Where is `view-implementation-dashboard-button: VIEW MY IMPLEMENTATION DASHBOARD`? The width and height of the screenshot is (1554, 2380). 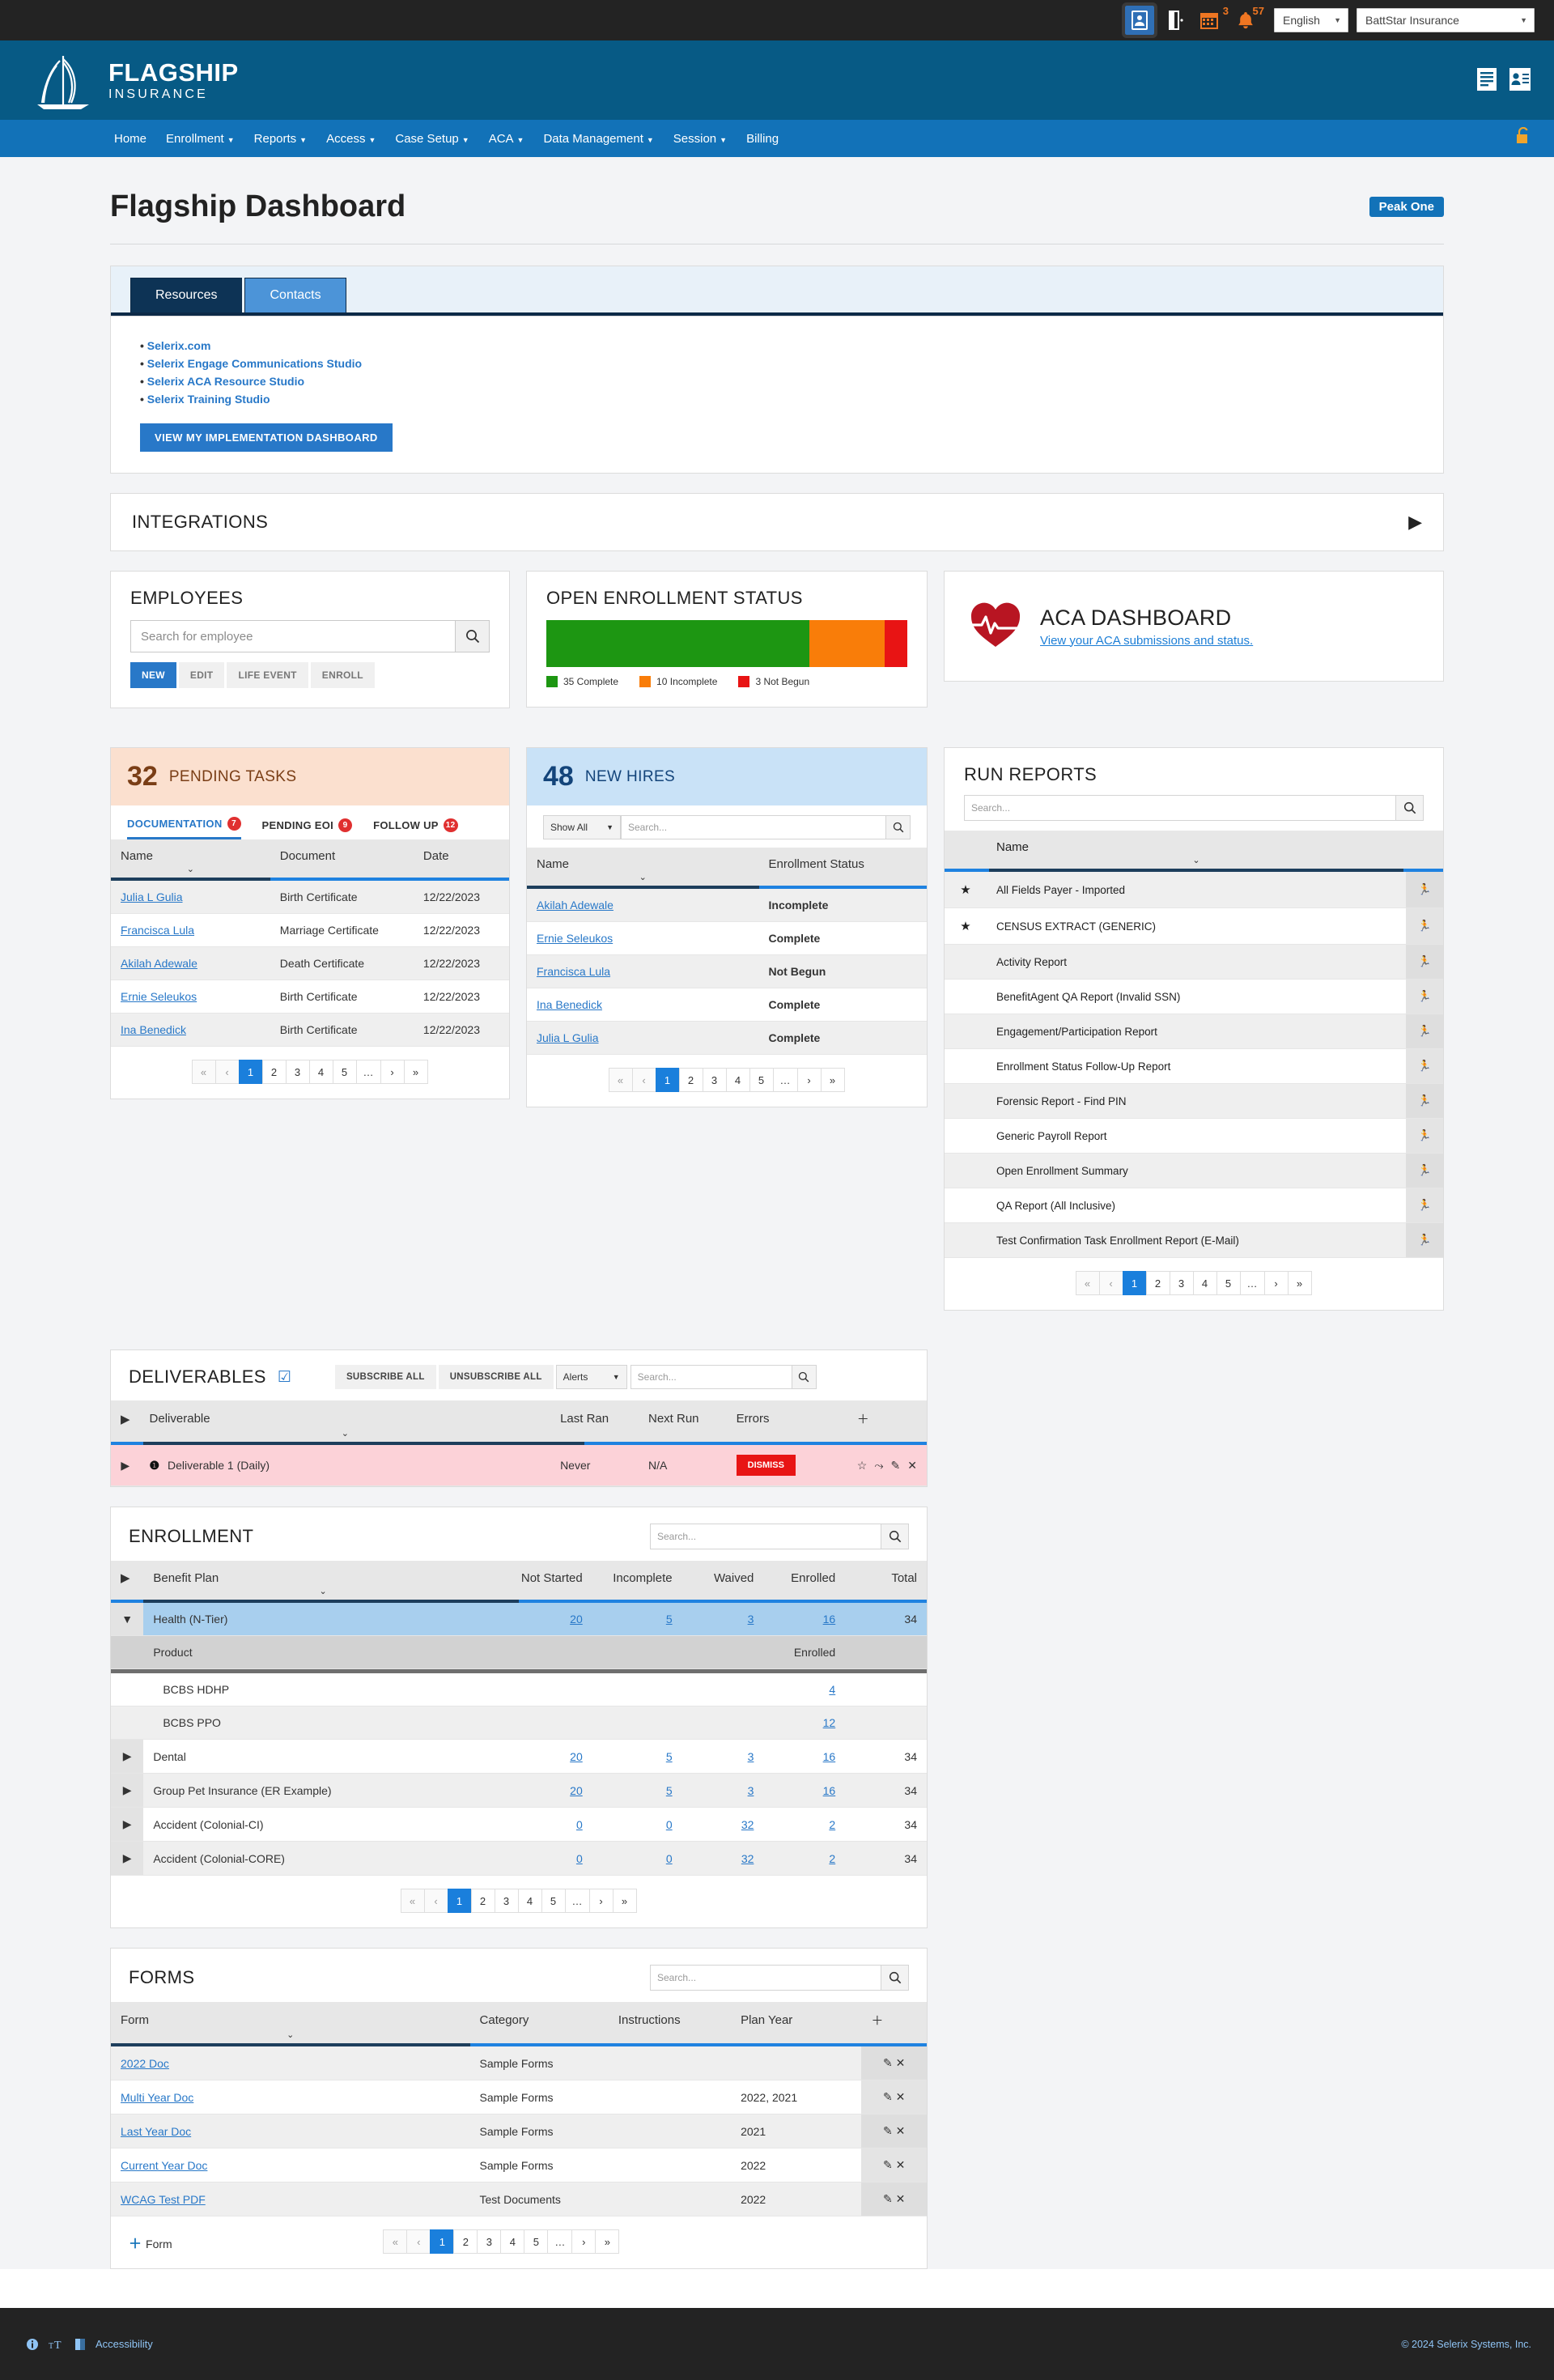
view-implementation-dashboard-button: VIEW MY IMPLEMENTATION DASHBOARD is located at coordinates (266, 438).